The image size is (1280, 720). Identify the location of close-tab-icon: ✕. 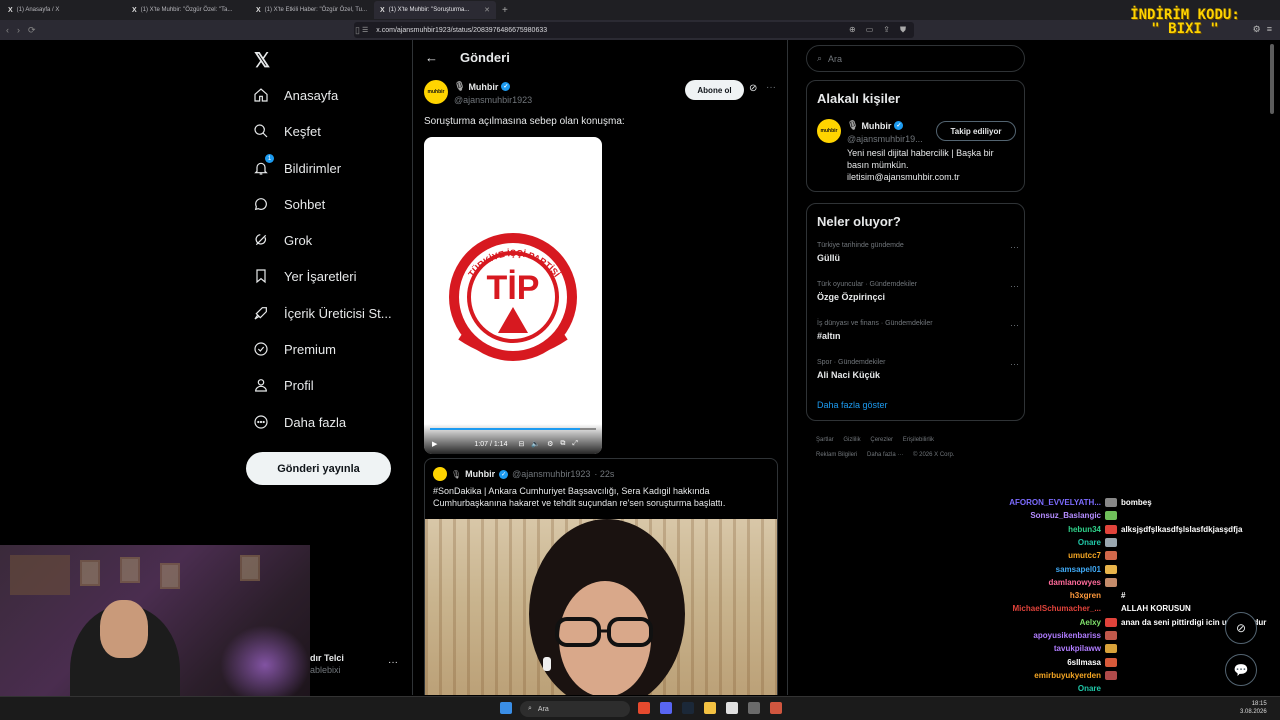
(487, 10).